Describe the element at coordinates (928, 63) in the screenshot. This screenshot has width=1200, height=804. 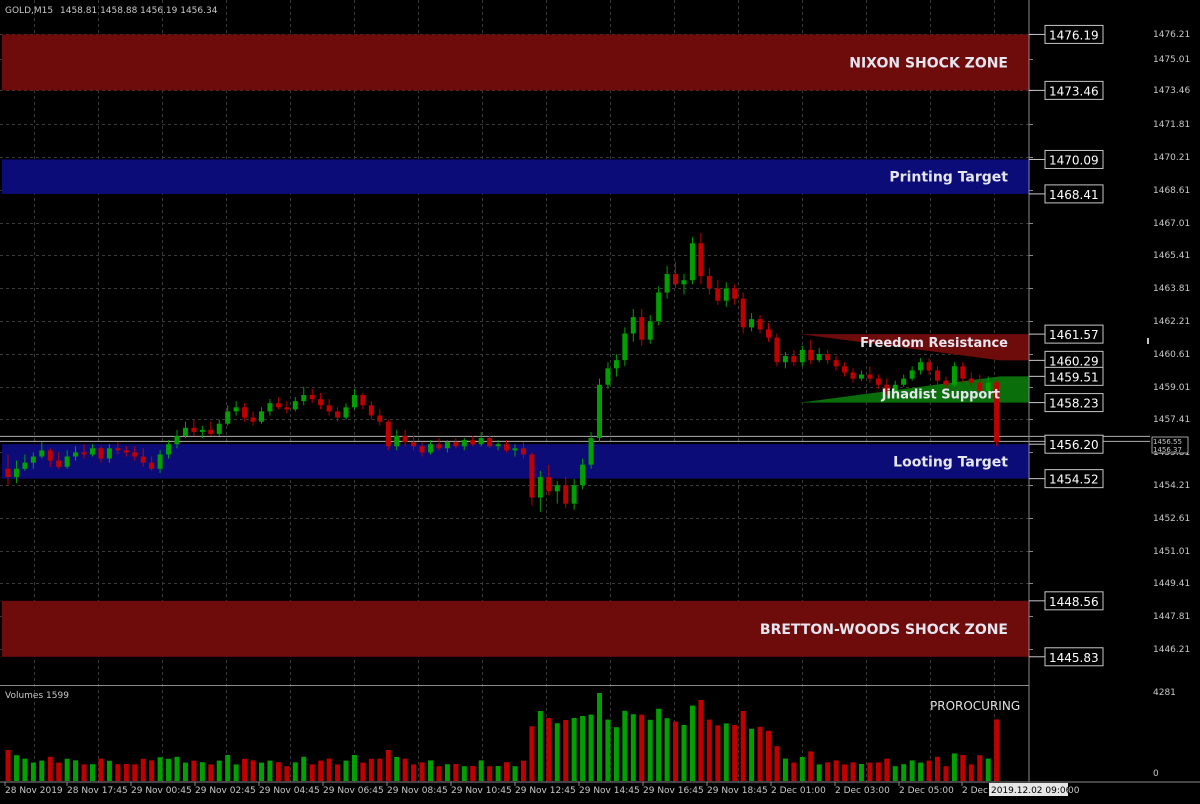
I see `zone-label: NIXON SHOCK ZONE` at that location.